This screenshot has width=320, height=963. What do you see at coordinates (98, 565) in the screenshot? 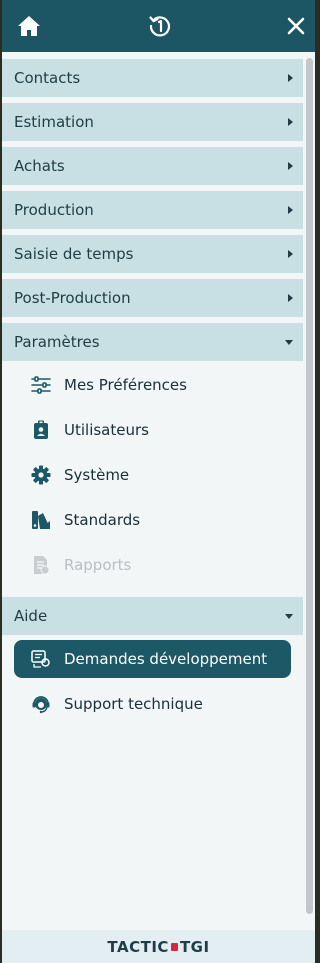
I see `menu-item-label: Rapports` at bounding box center [98, 565].